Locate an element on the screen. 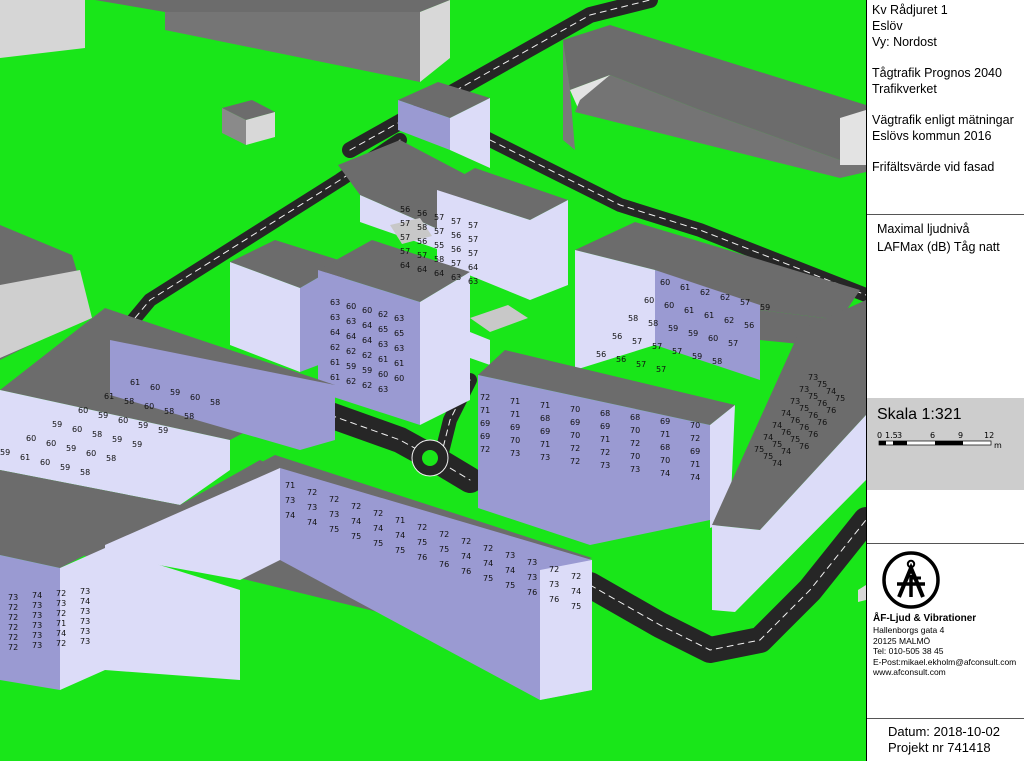 This screenshot has width=1024, height=761. scale-tick-4: 9 is located at coordinates (960, 435).